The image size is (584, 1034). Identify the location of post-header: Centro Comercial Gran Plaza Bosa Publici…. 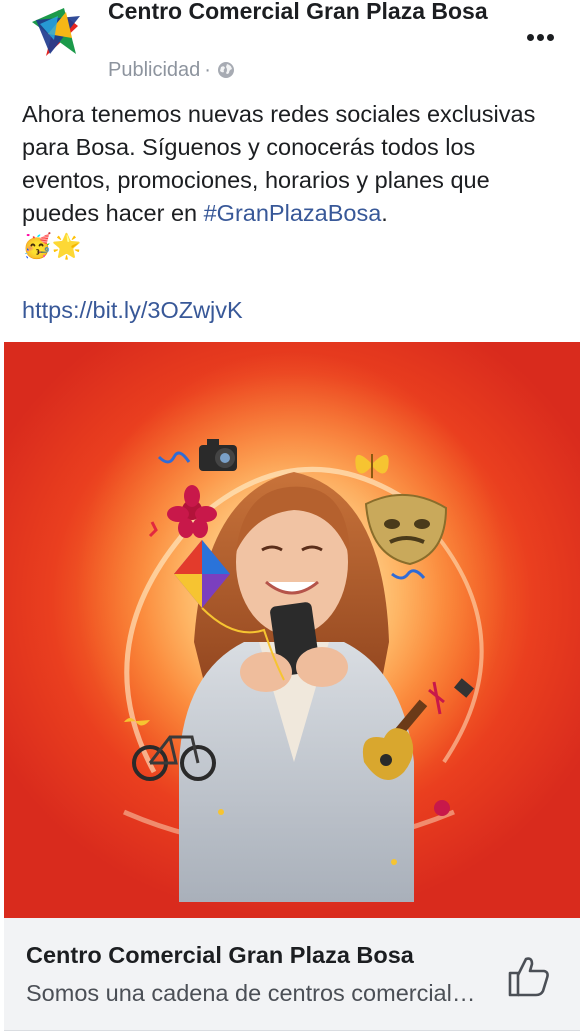
(292, 45).